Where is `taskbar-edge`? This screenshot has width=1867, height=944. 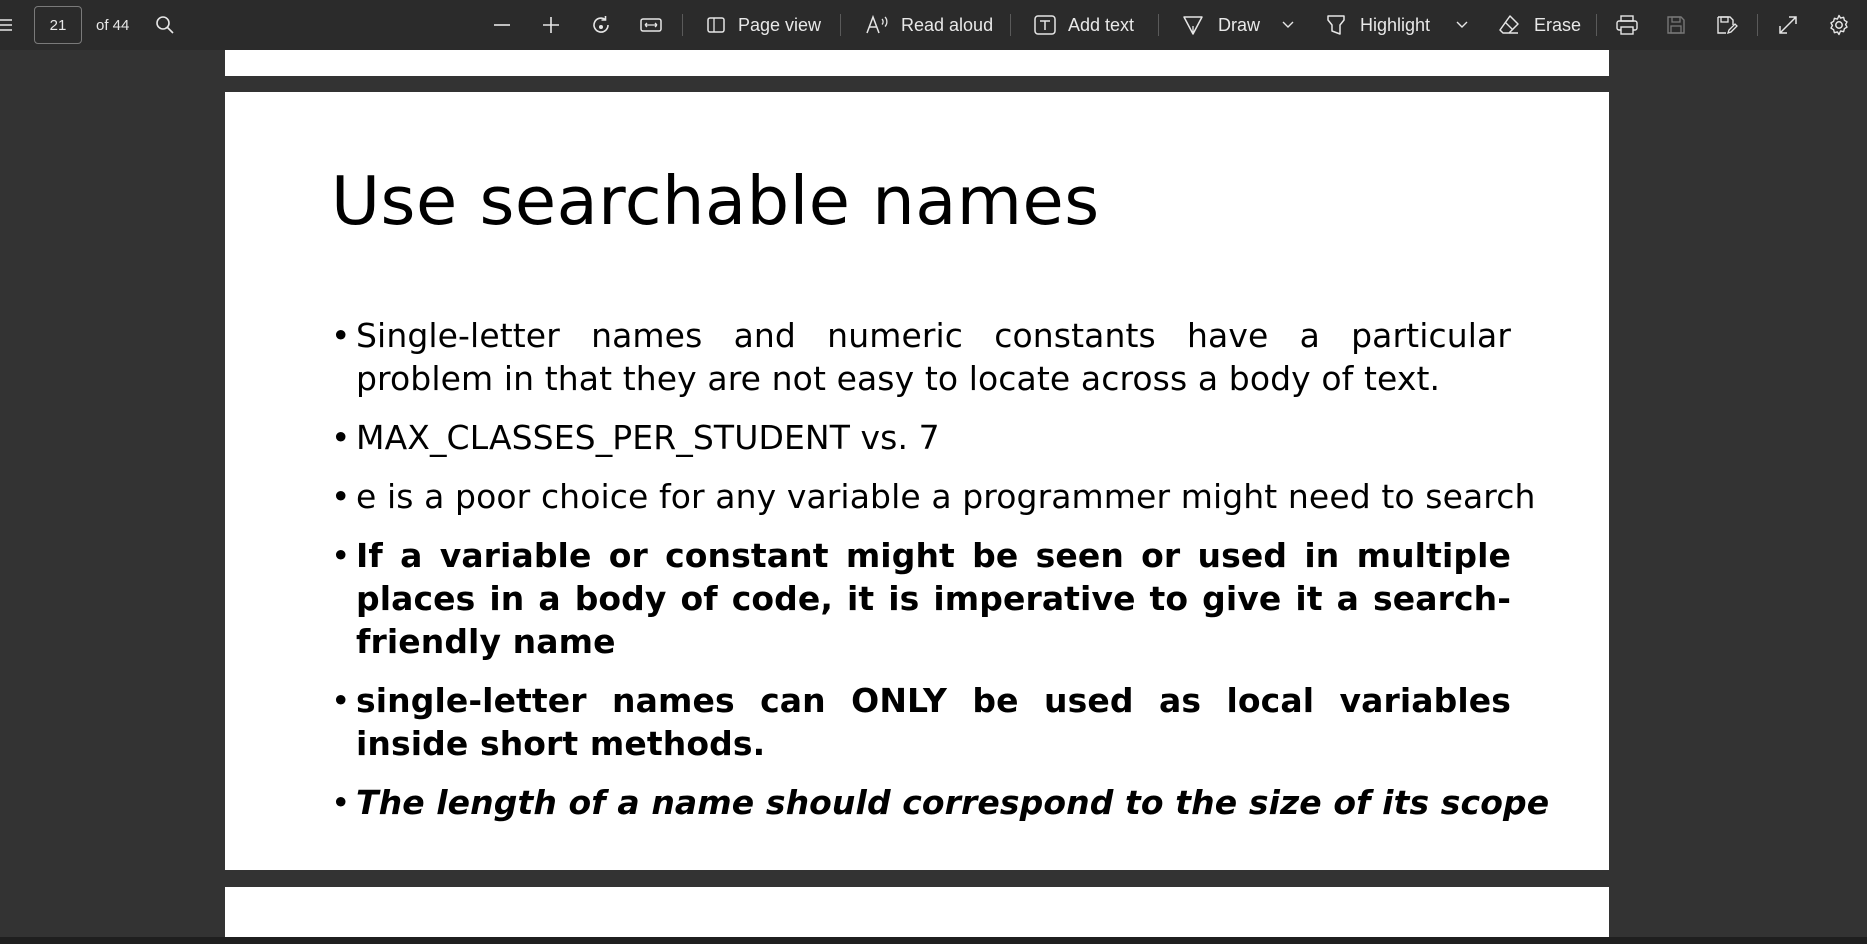 taskbar-edge is located at coordinates (933, 940).